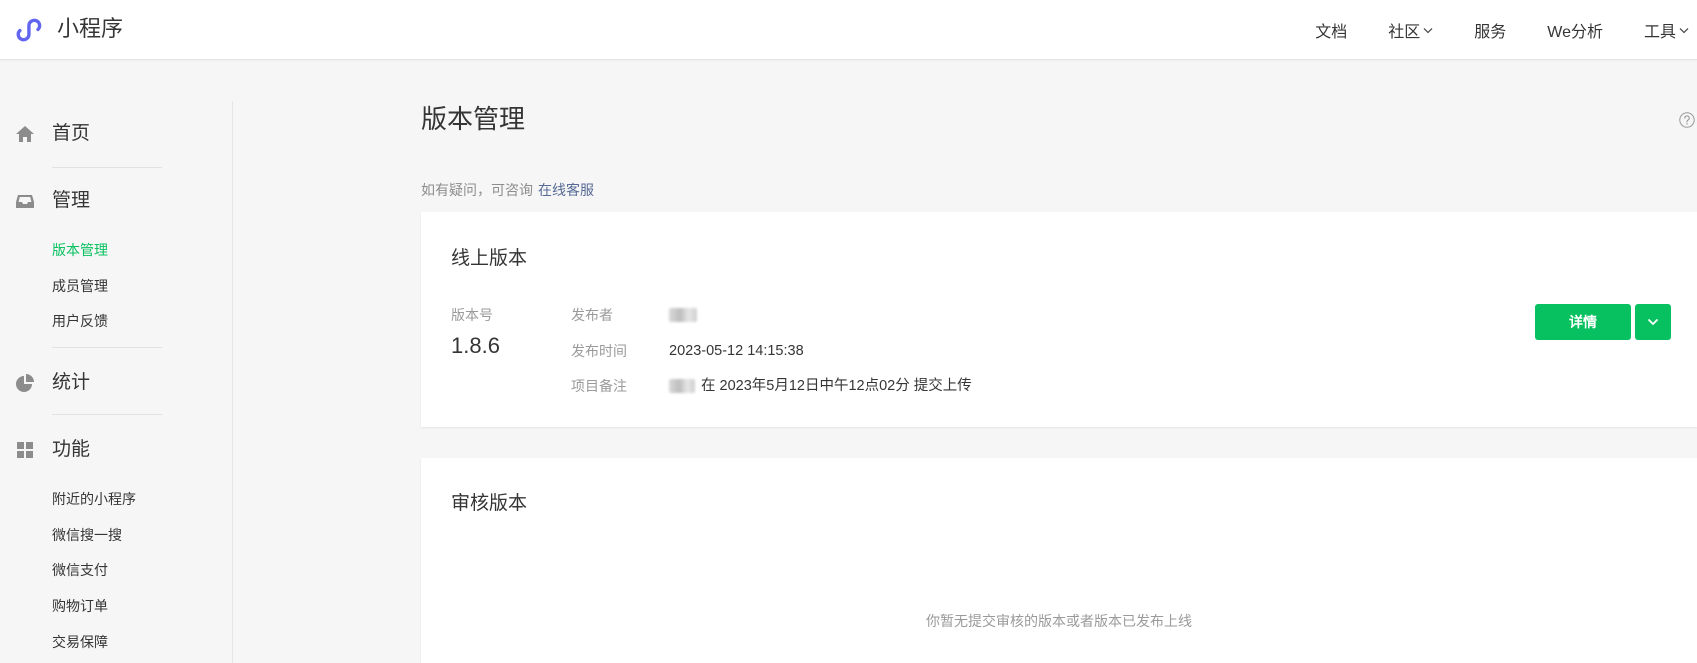  I want to click on review-version-title: 审核版本, so click(489, 503).